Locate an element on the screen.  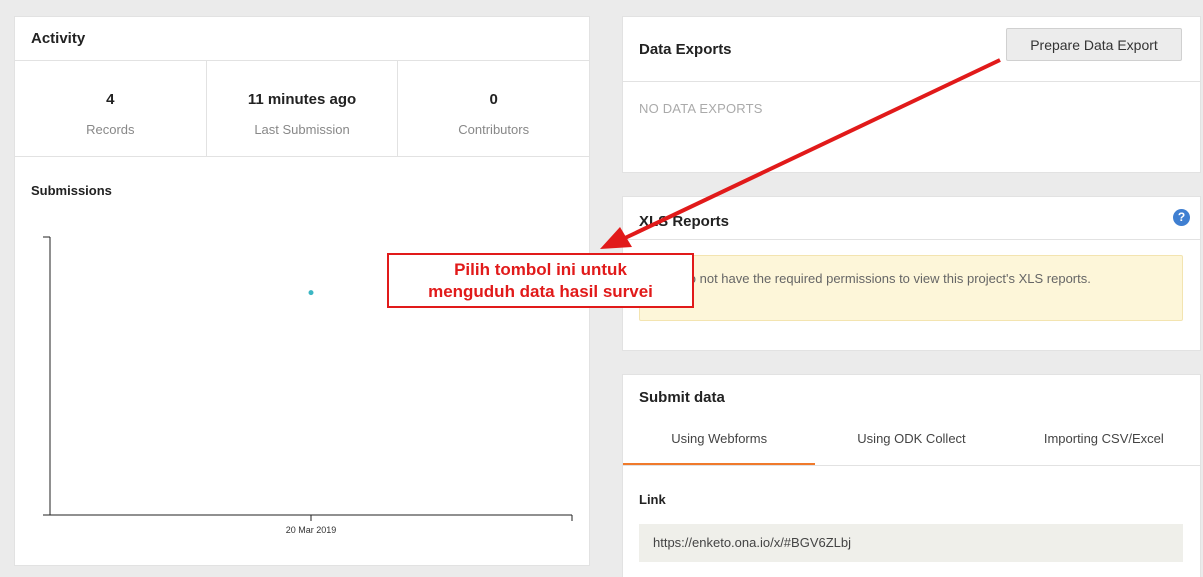
x-tick-label: 20 Mar 2019 is located at coordinates (311, 530).